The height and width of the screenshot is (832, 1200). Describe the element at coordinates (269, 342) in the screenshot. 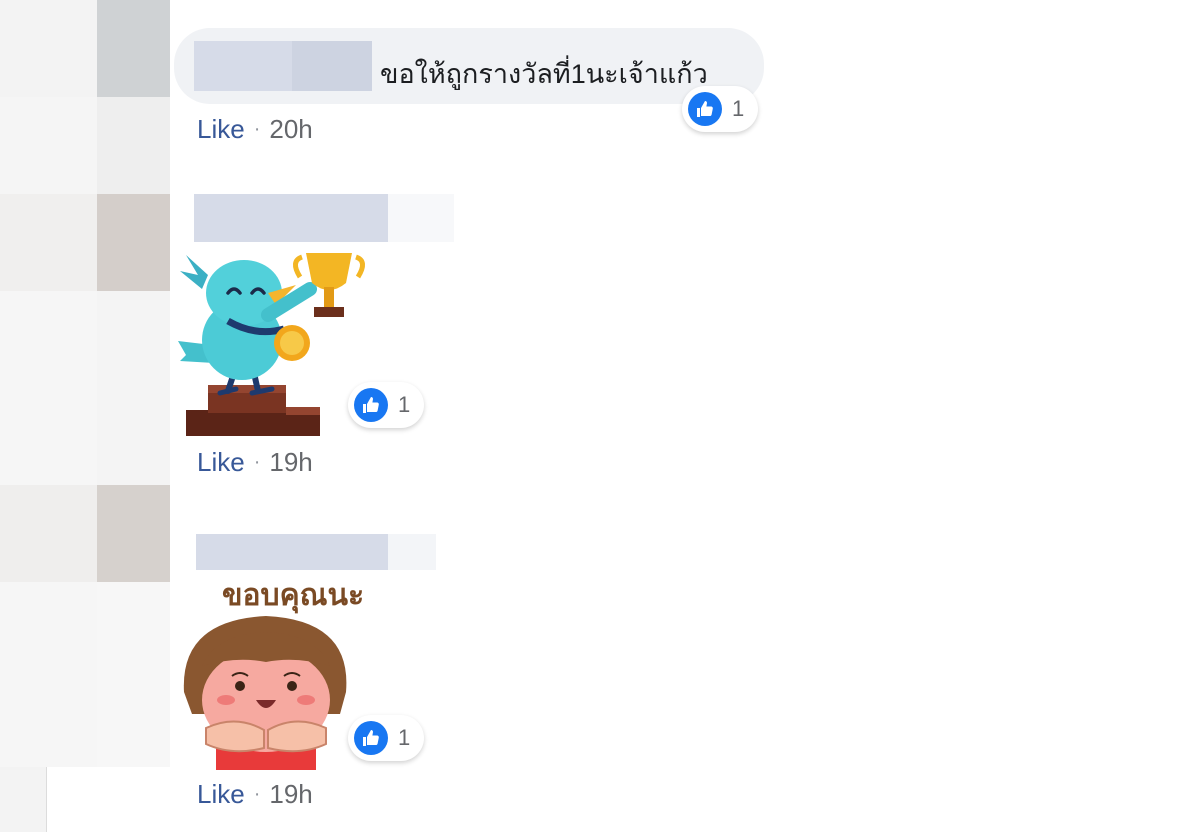

I see `bird-trophy-sticker` at that location.